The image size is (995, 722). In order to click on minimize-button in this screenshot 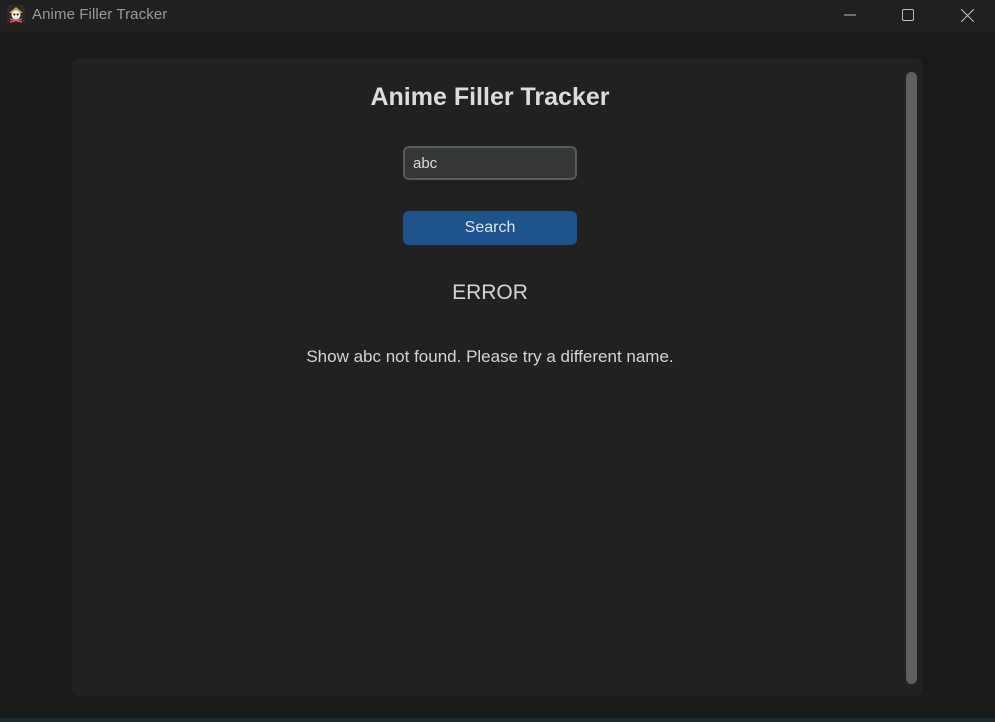, I will do `click(850, 15)`.